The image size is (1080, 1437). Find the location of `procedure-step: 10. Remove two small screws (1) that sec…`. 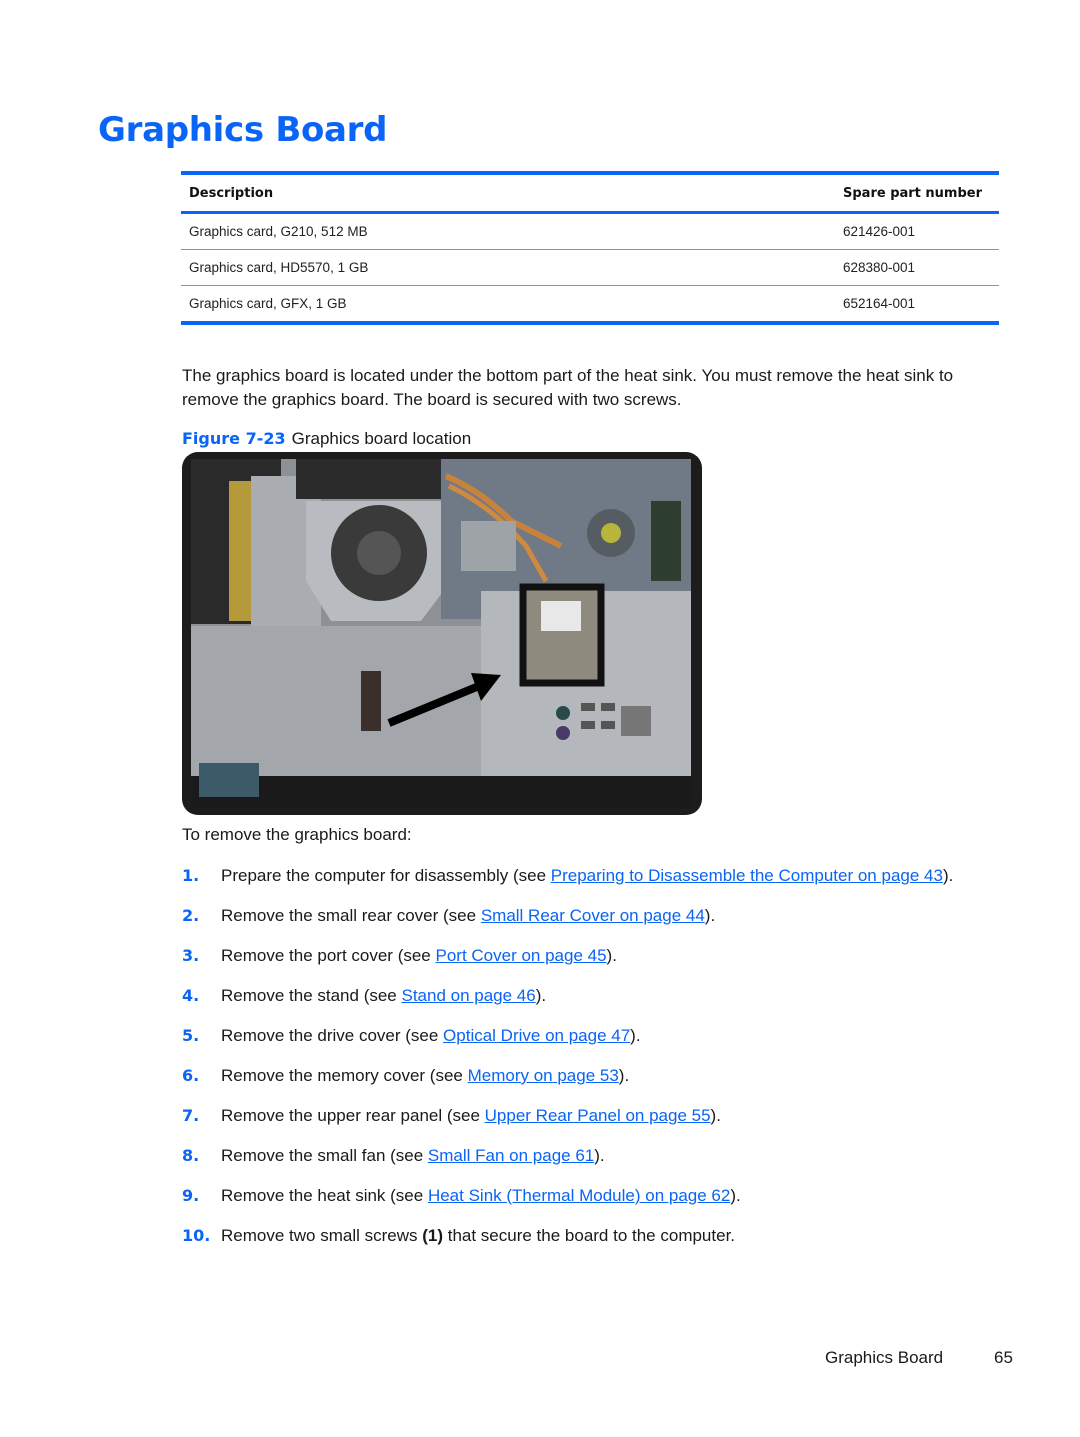

procedure-step: 10. Remove two small screws (1) that sec… is located at coordinates (602, 1244).